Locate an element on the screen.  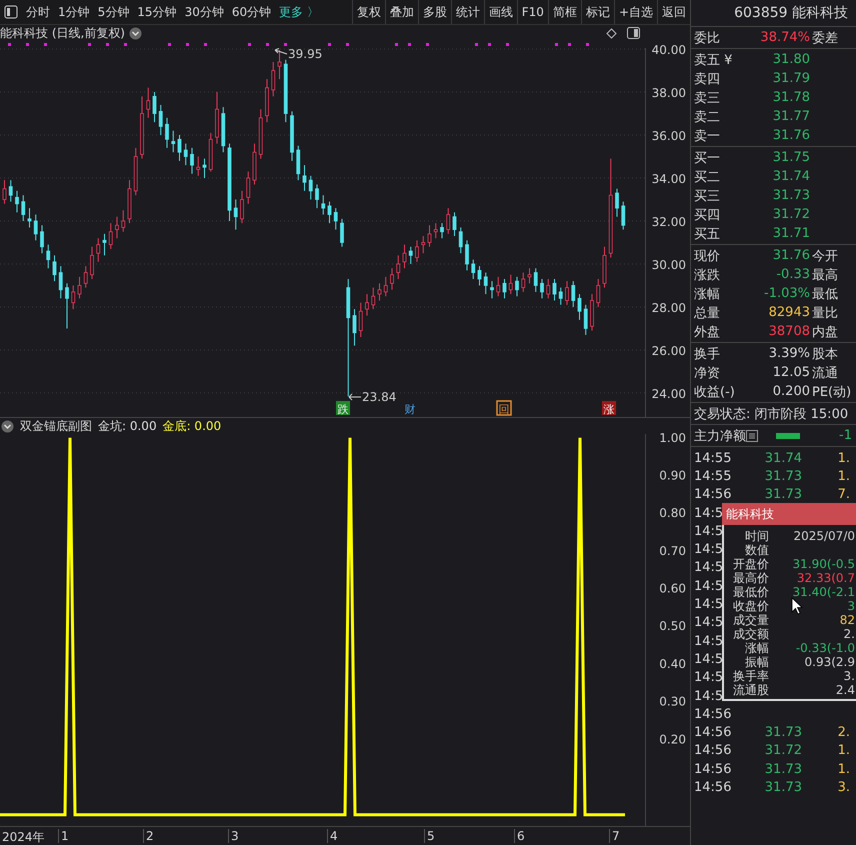
tick-price: 31.74 is located at coordinates (783, 458).